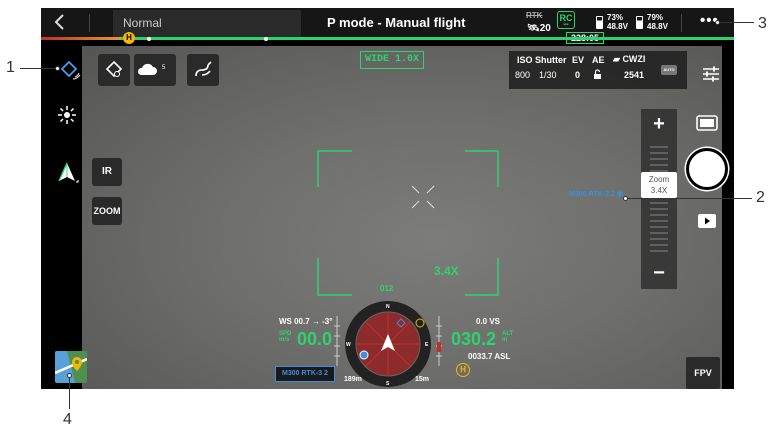  What do you see at coordinates (353, 379) in the screenshot?
I see `peer-distance: 189m` at bounding box center [353, 379].